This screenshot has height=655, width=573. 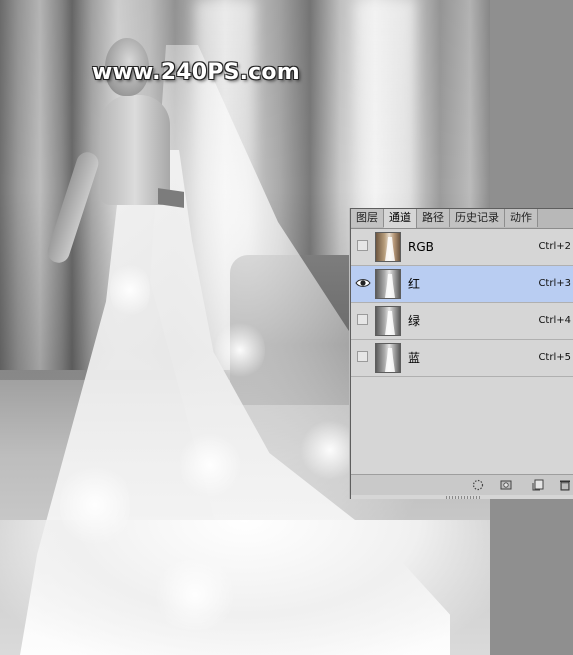 What do you see at coordinates (506, 485) in the screenshot?
I see `save-selection-icon` at bounding box center [506, 485].